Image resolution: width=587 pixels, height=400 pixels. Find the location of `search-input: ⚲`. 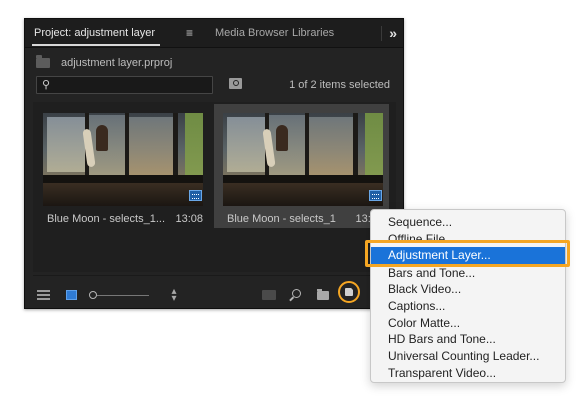

search-input: ⚲ is located at coordinates (124, 85).